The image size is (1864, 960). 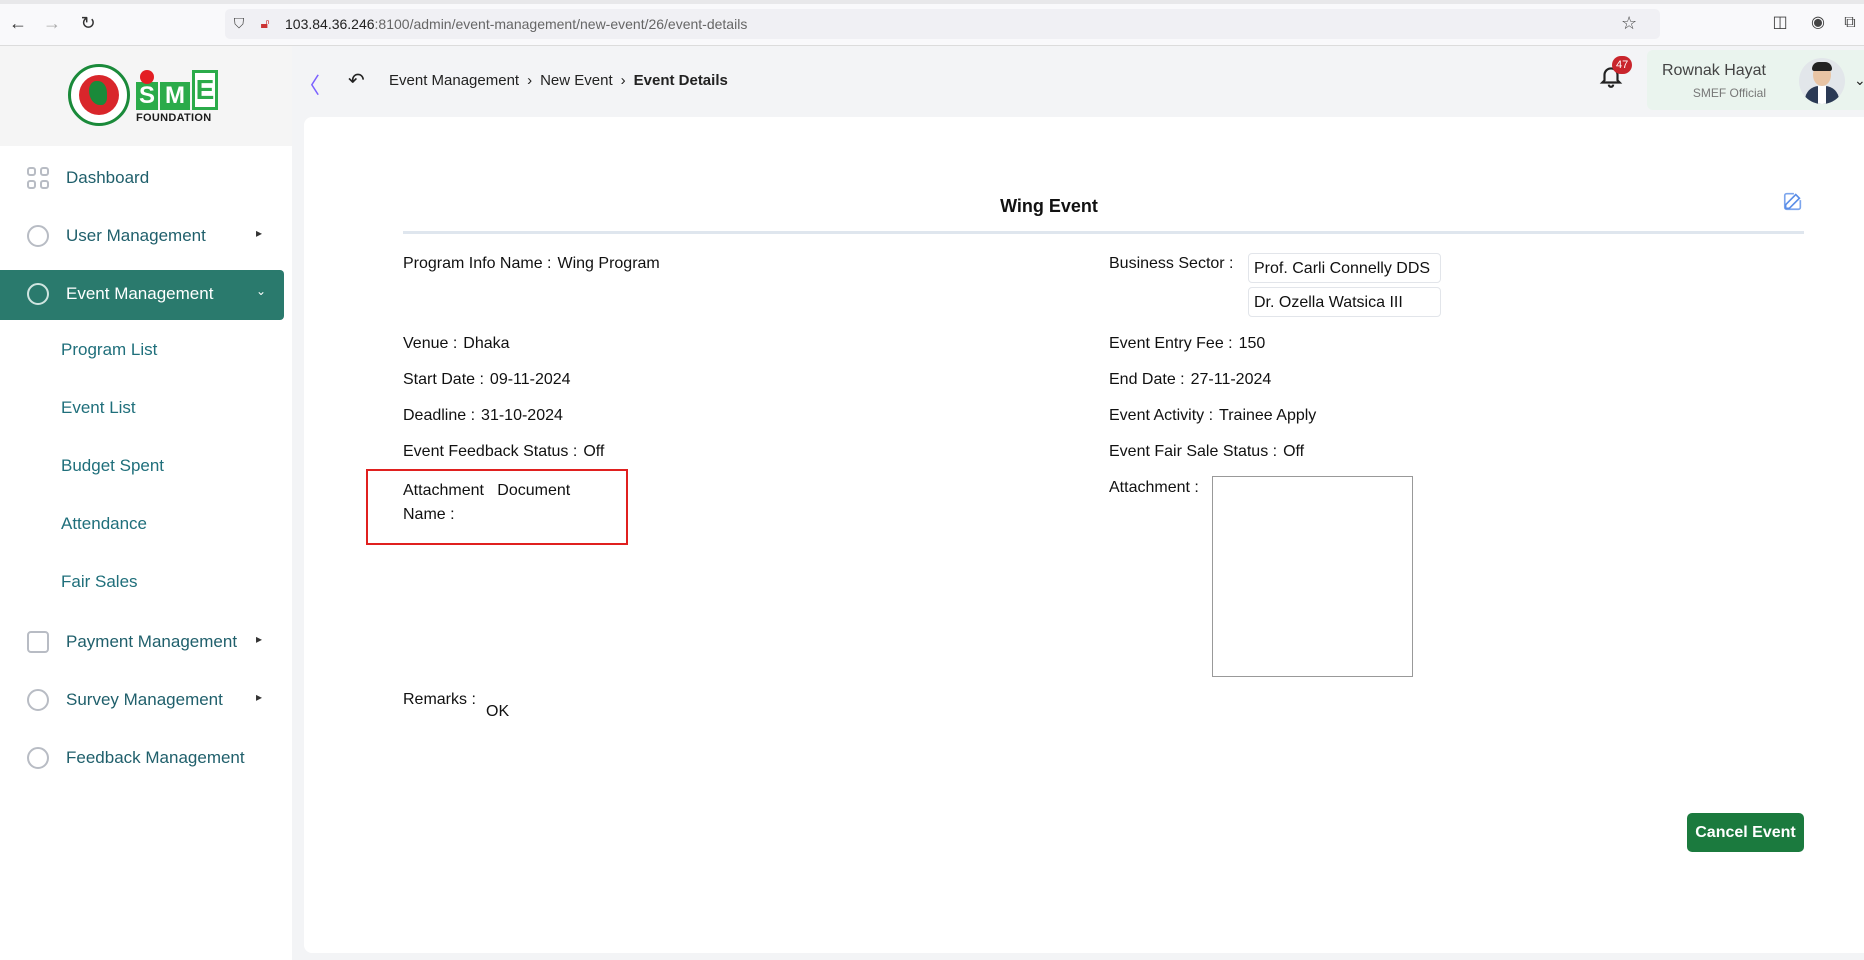 I want to click on sidebar-item-label: Event Management, so click(x=140, y=293).